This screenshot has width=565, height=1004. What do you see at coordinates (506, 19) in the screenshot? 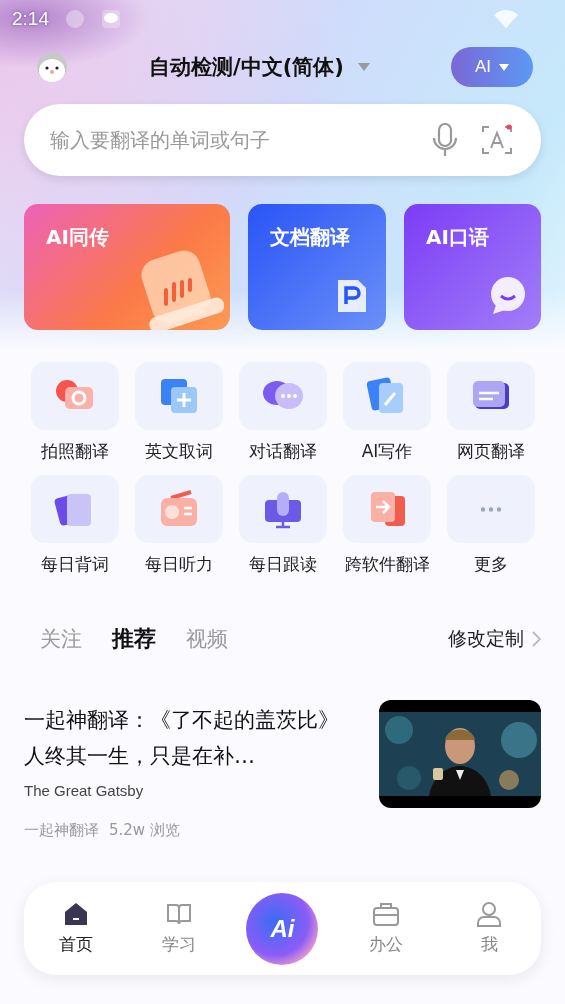
I see `wifi-icon` at bounding box center [506, 19].